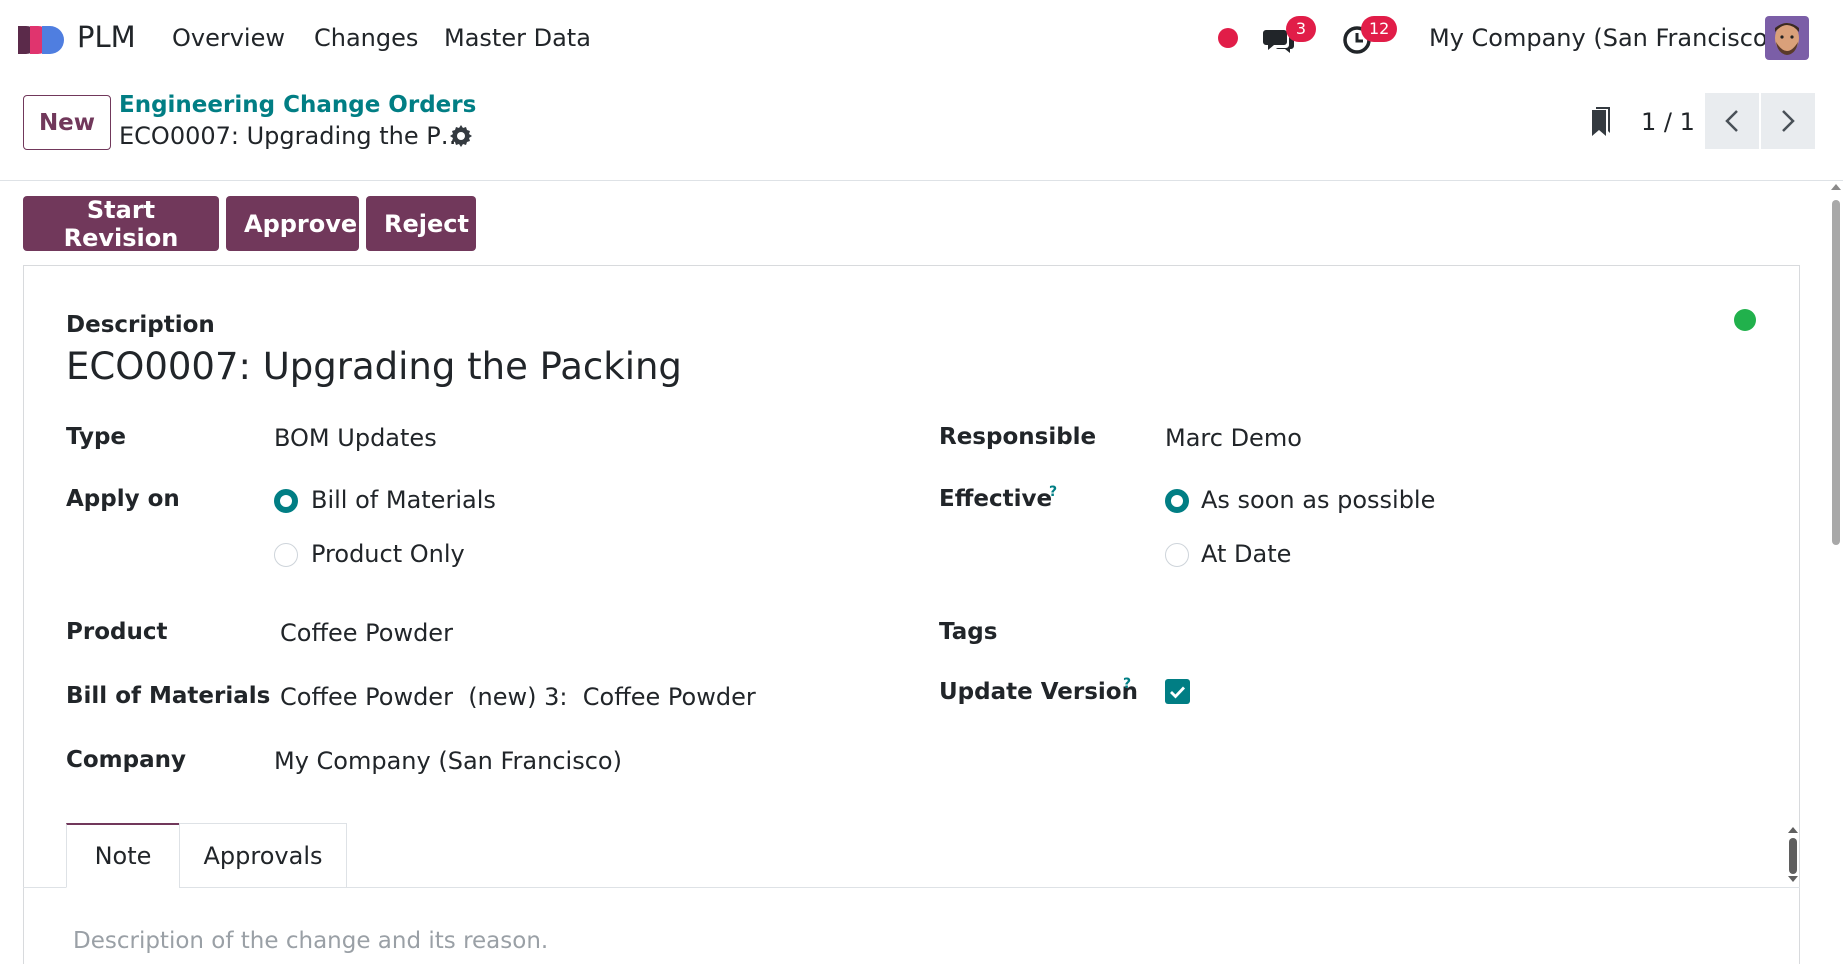 The image size is (1843, 964). I want to click on company-label: Company, so click(126, 760).